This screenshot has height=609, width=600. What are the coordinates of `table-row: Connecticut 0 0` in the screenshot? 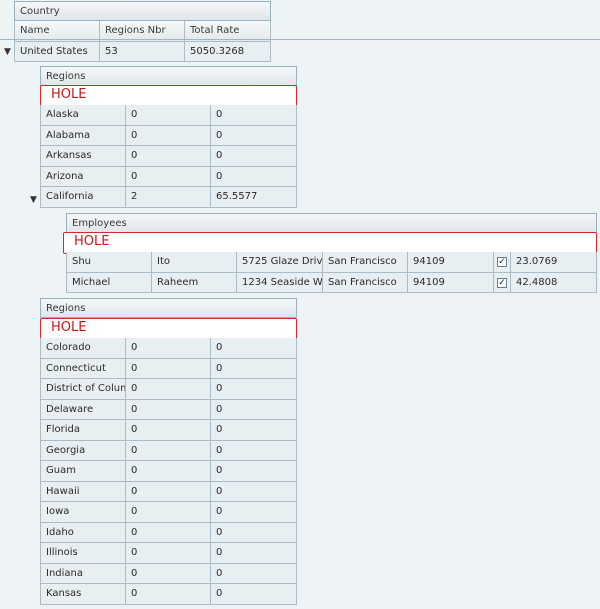 It's located at (168, 368).